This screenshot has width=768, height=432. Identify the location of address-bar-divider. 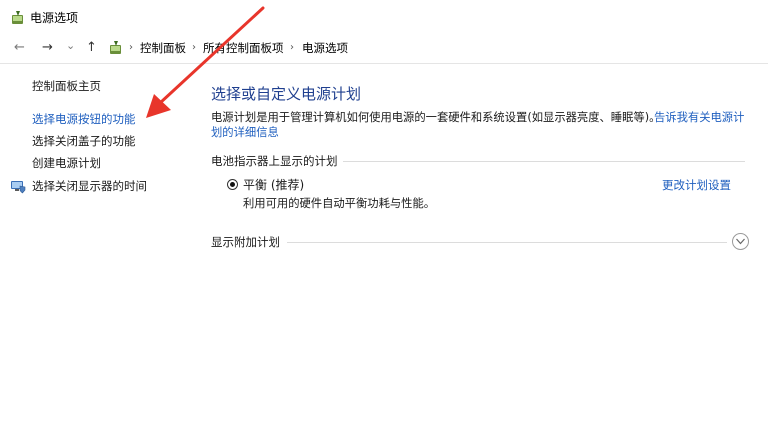
(384, 63).